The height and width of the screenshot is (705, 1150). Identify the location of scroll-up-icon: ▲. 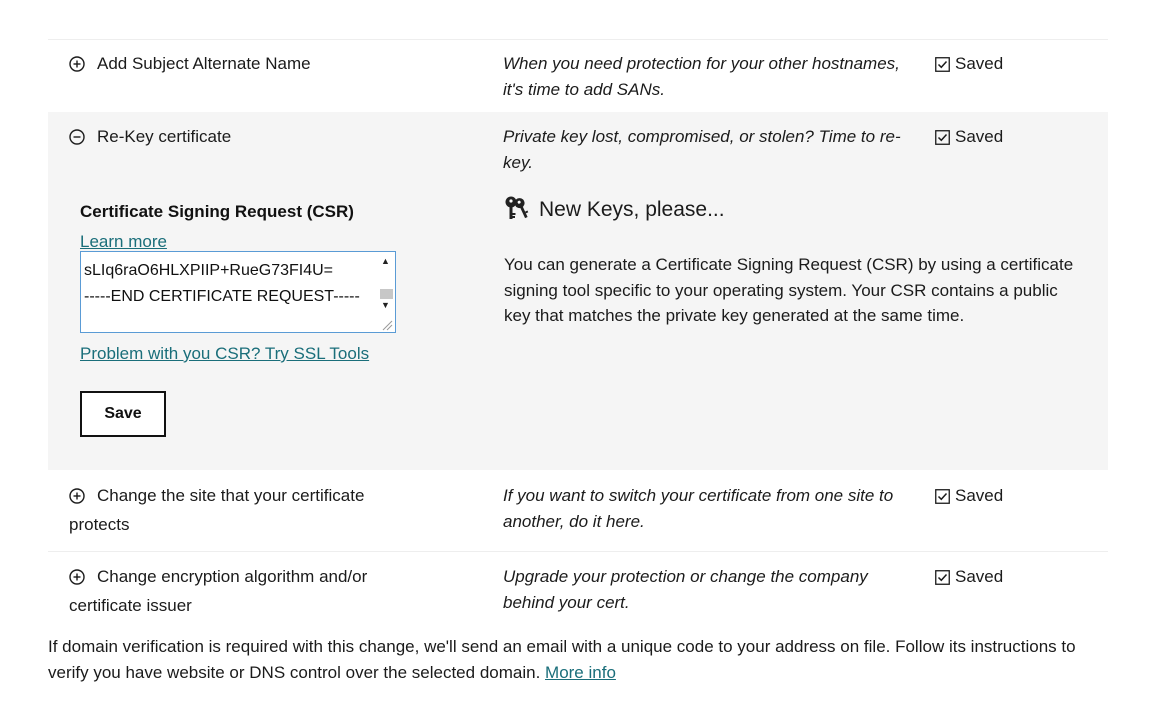
(385, 261).